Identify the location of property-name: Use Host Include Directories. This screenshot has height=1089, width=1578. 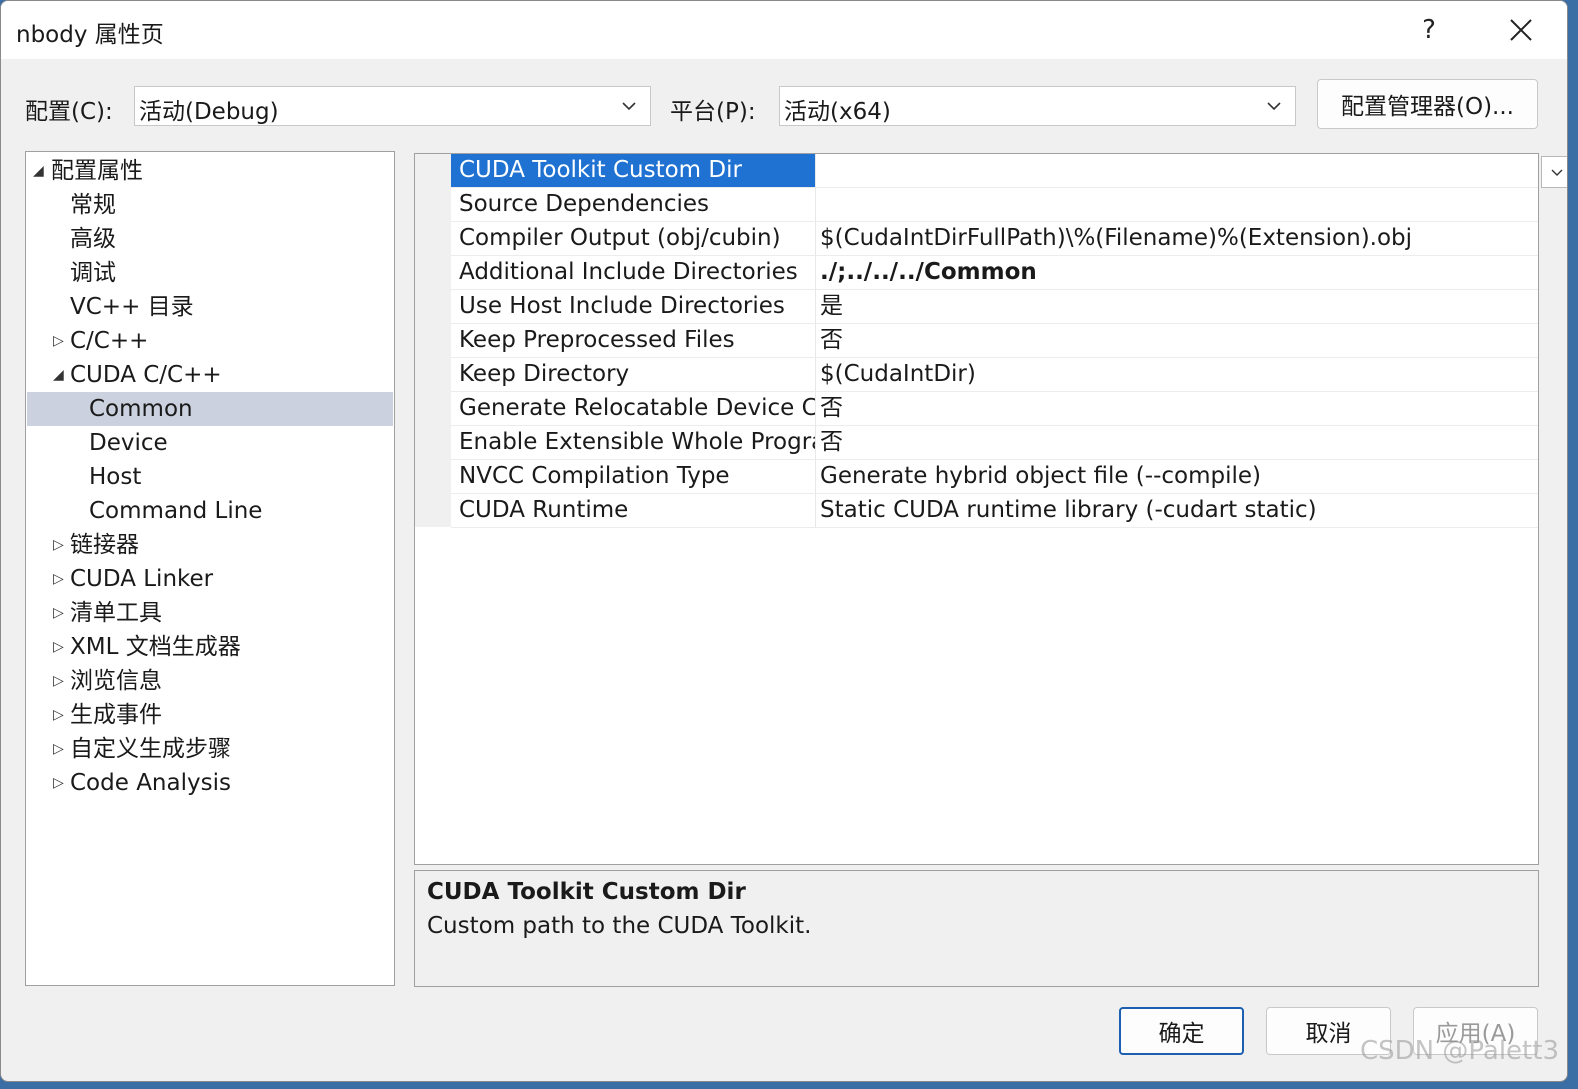
(633, 306).